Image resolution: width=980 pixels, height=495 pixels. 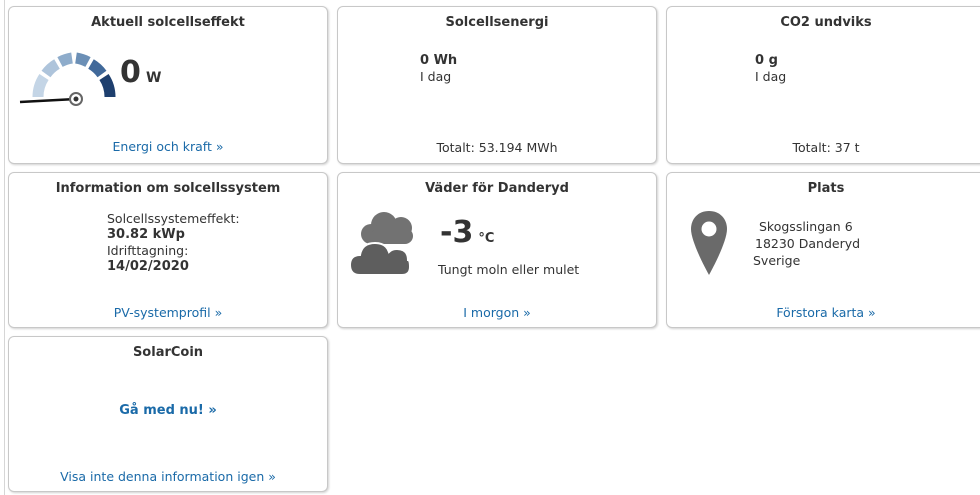 What do you see at coordinates (777, 260) in the screenshot?
I see `address-country: Sverige` at bounding box center [777, 260].